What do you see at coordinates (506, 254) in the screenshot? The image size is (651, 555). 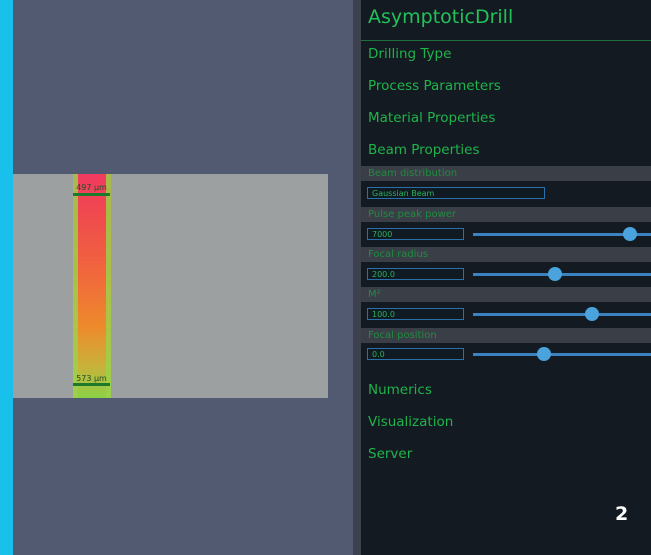 I see `focal-radius-header: Focal radius` at bounding box center [506, 254].